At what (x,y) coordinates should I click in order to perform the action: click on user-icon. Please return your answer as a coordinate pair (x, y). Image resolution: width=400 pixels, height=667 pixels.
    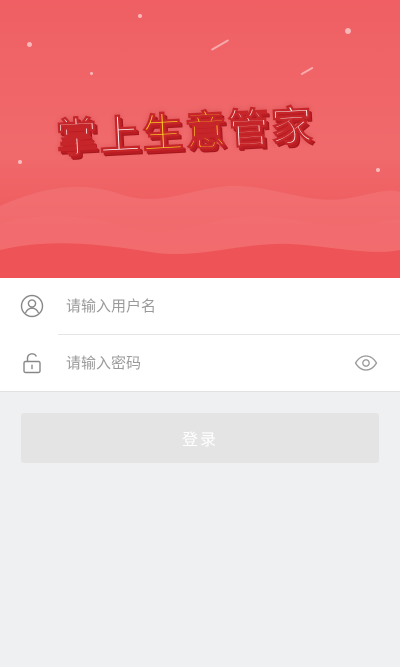
    Looking at the image, I should click on (32, 306).